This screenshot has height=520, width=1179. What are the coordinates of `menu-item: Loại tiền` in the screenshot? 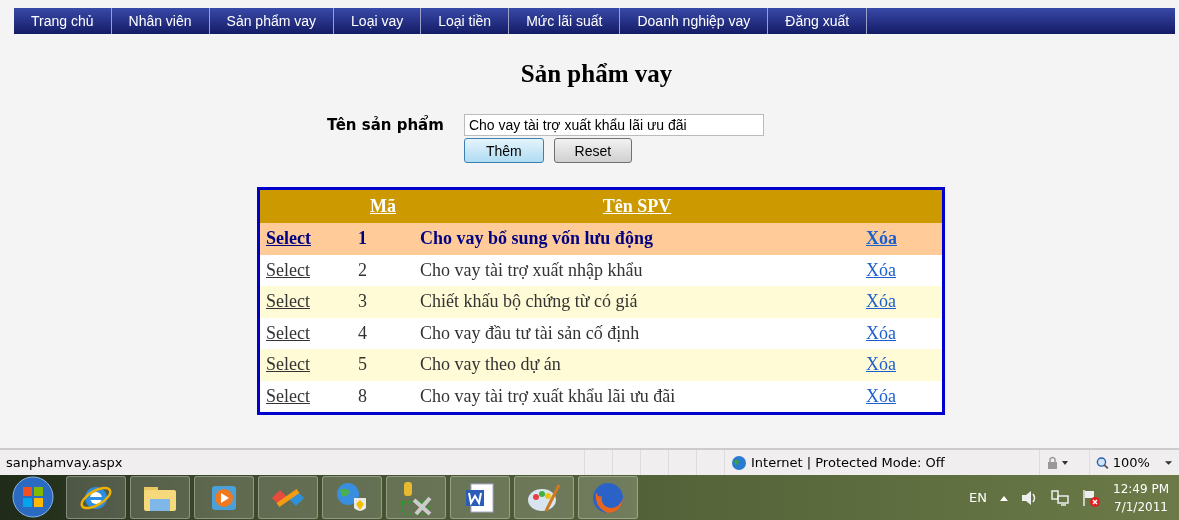 It's located at (465, 21).